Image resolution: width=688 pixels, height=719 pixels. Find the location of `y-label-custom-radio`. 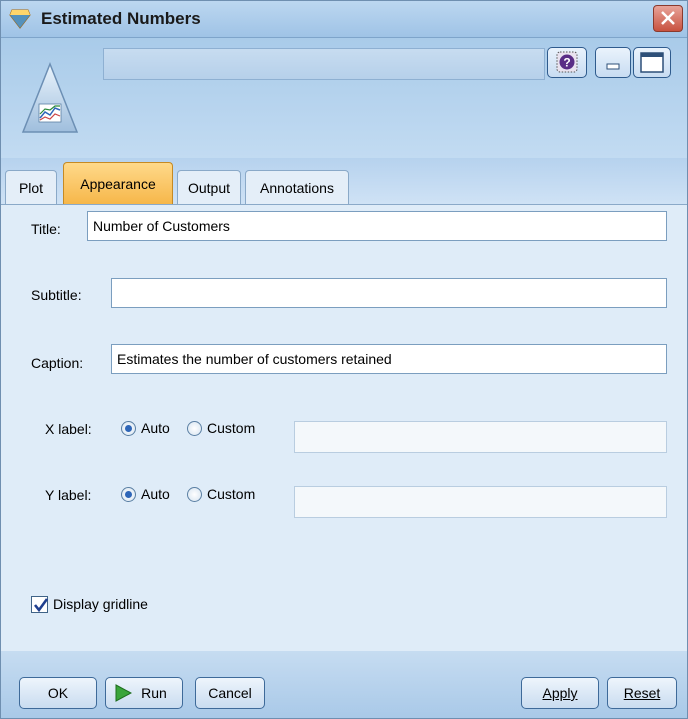

y-label-custom-radio is located at coordinates (194, 494).